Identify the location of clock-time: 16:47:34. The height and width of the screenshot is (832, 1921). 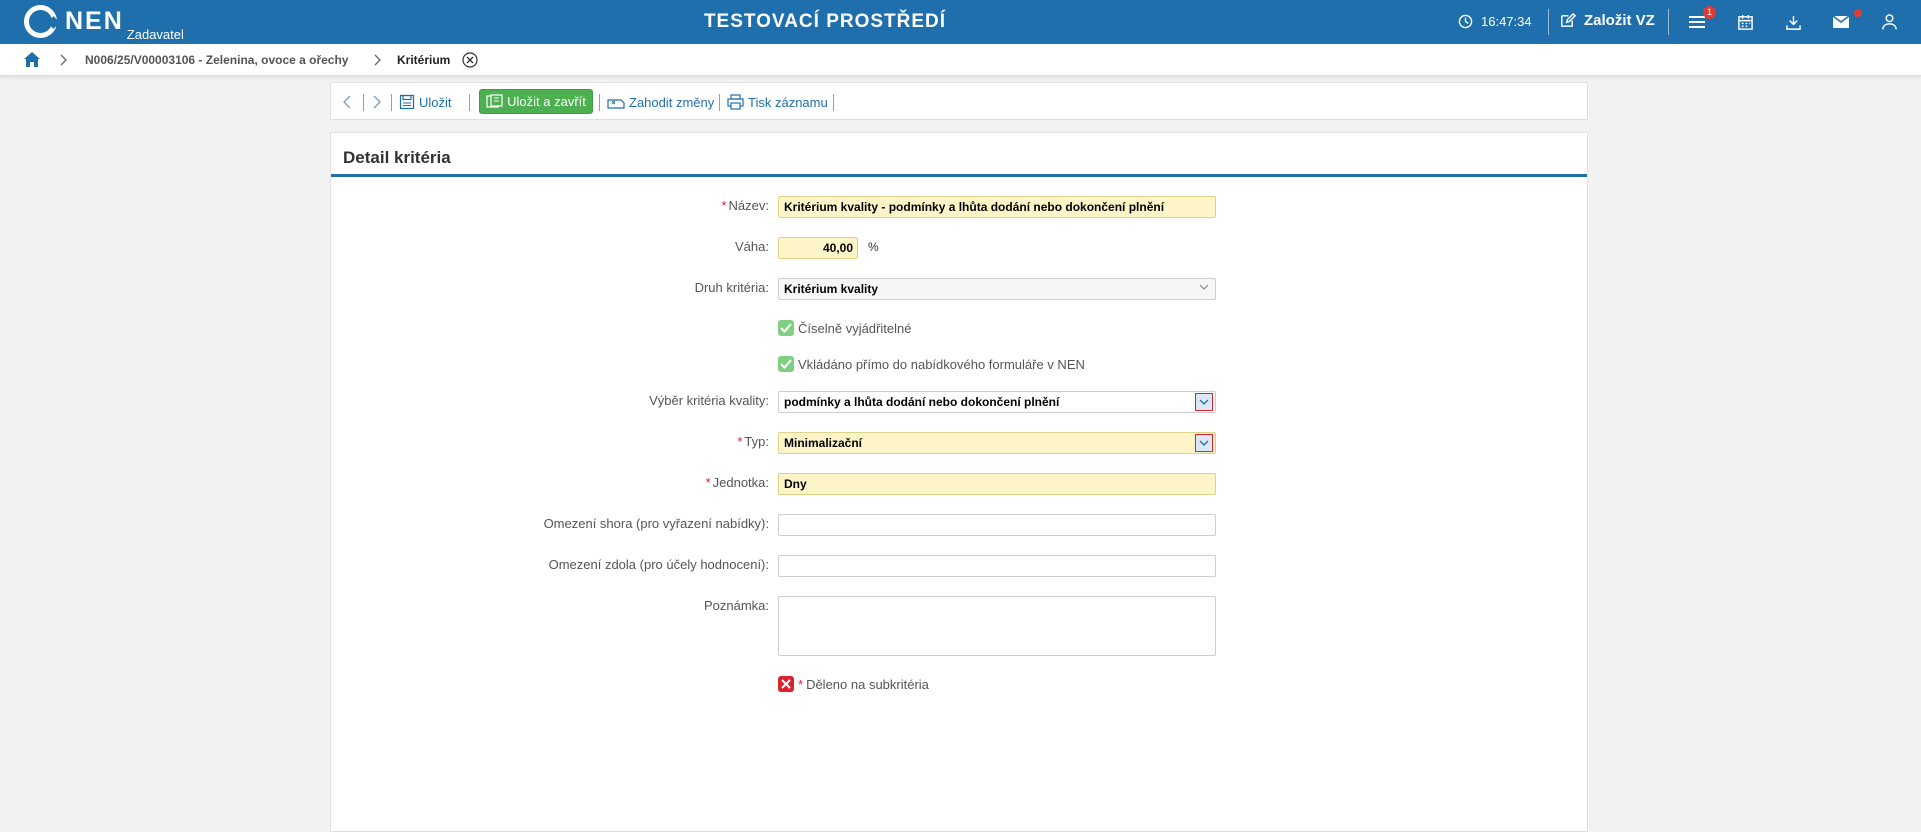
(1506, 21).